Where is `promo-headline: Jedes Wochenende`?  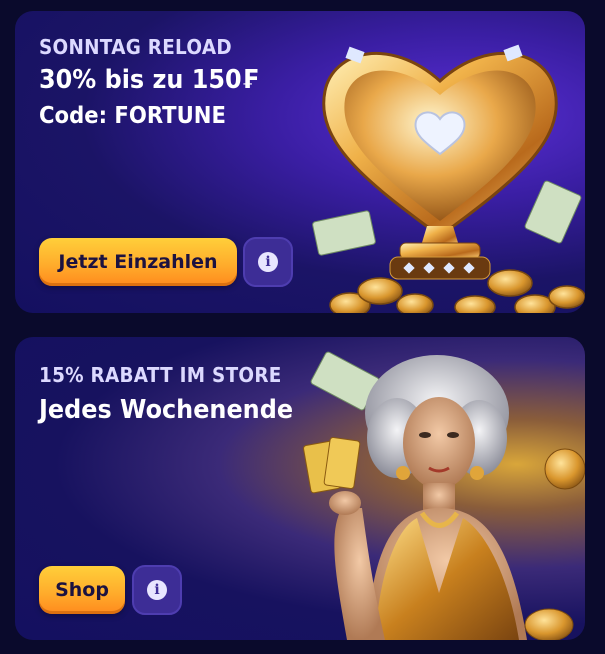
promo-headline: Jedes Wochenende is located at coordinates (166, 410).